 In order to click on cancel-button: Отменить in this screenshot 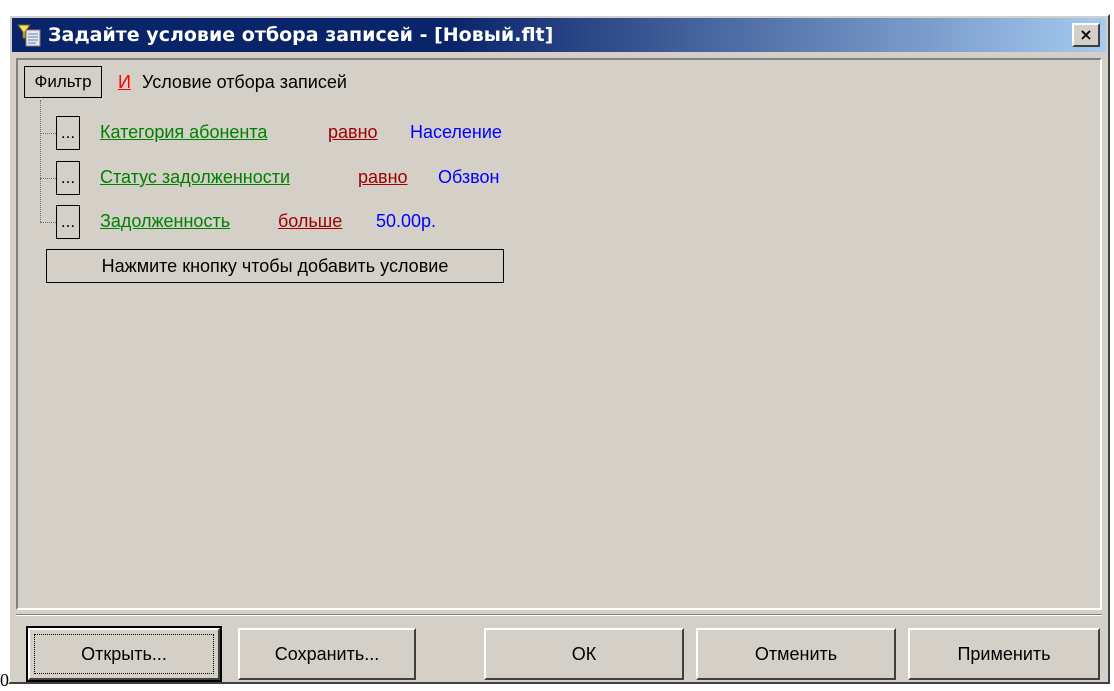, I will do `click(796, 654)`.